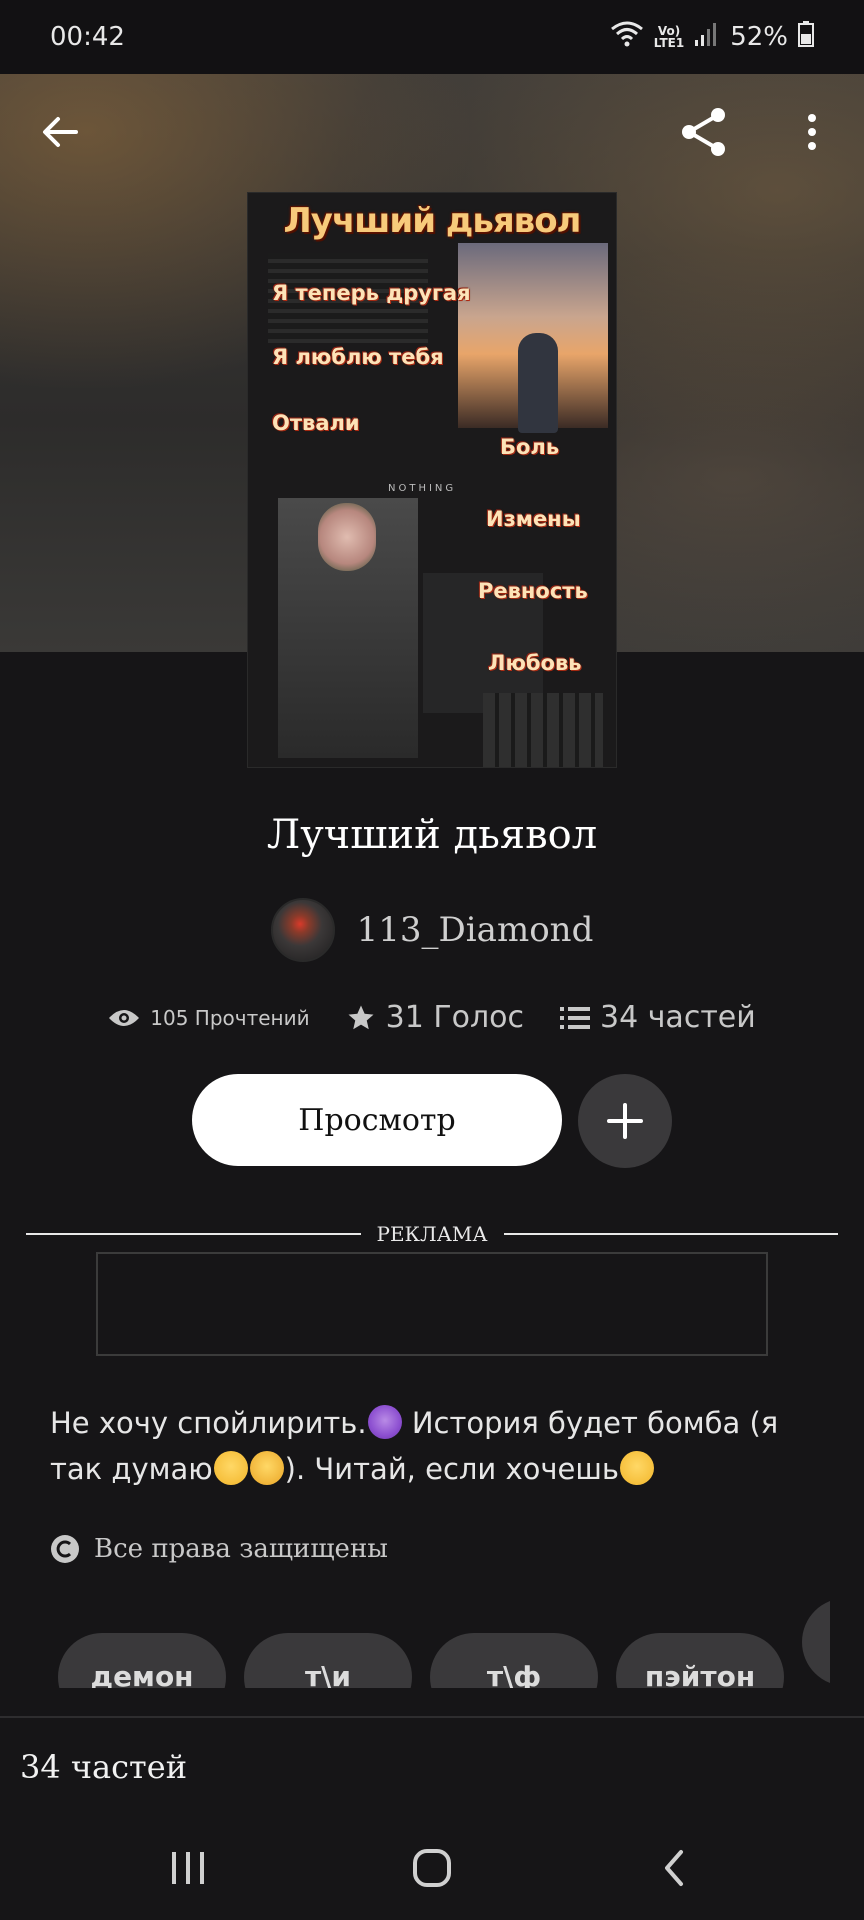 Image resolution: width=864 pixels, height=1920 pixels. I want to click on parts-count: 34 частей, so click(678, 1017).